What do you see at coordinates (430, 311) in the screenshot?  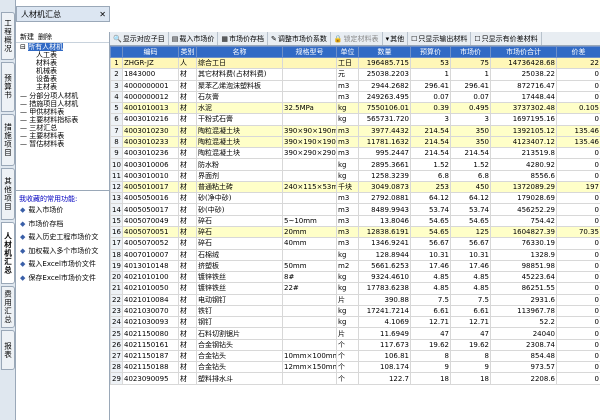 I see `table-cell: 6.61` at bounding box center [430, 311].